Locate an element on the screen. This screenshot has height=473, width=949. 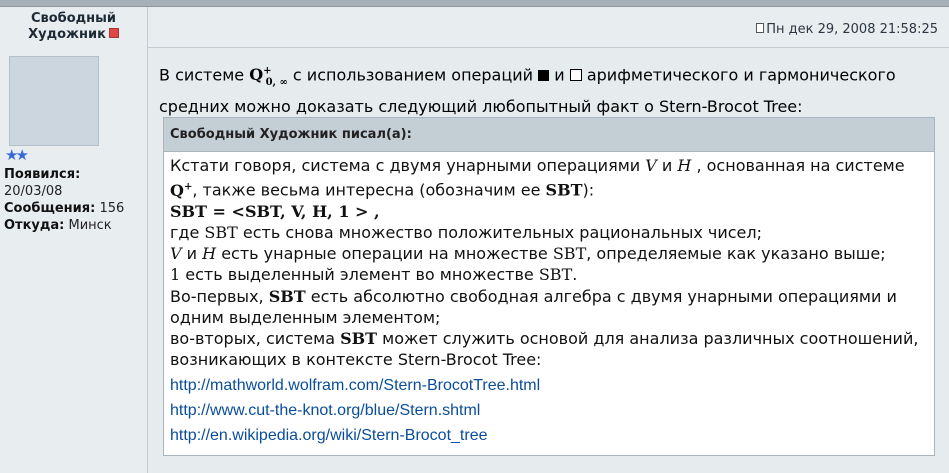
math-q-plus: Q+ is located at coordinates (181, 190).